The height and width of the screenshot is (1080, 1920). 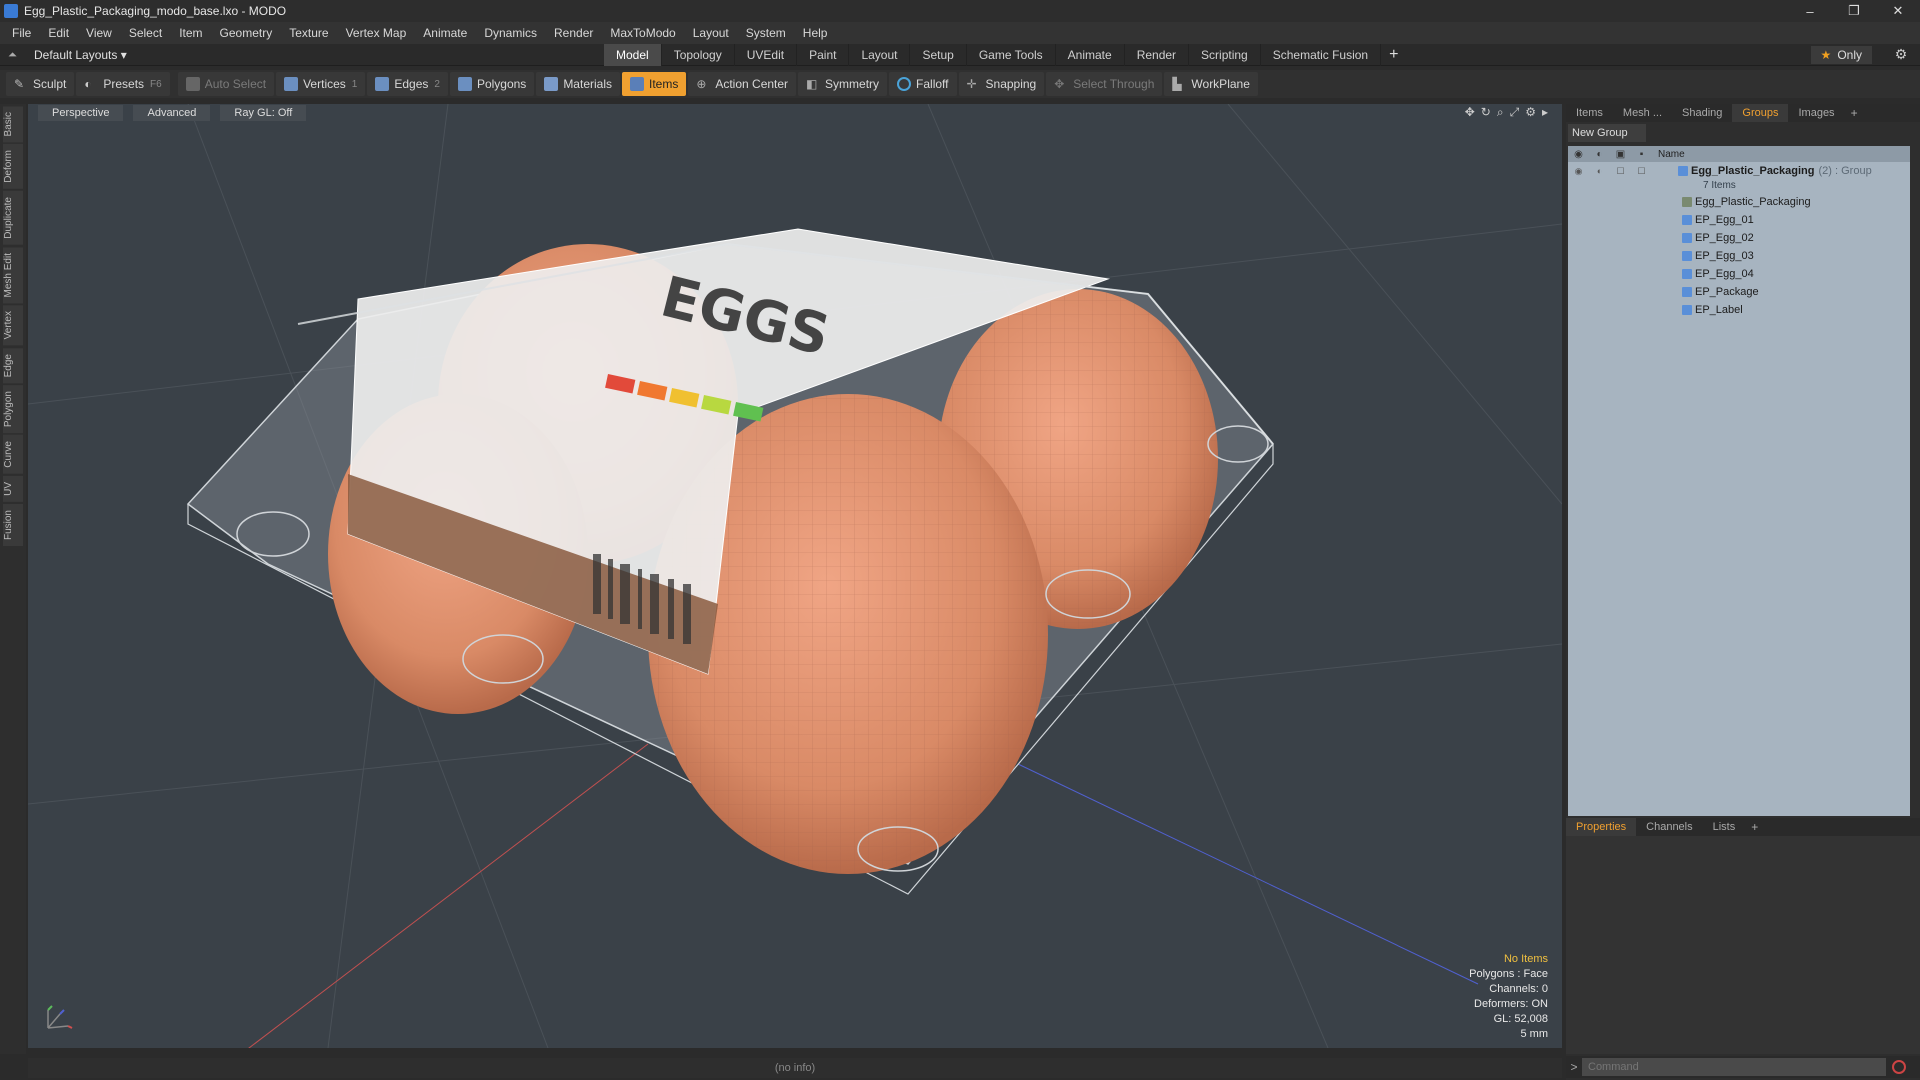 What do you see at coordinates (645, 33) in the screenshot?
I see `menu-maxtomodo: MaxToModo` at bounding box center [645, 33].